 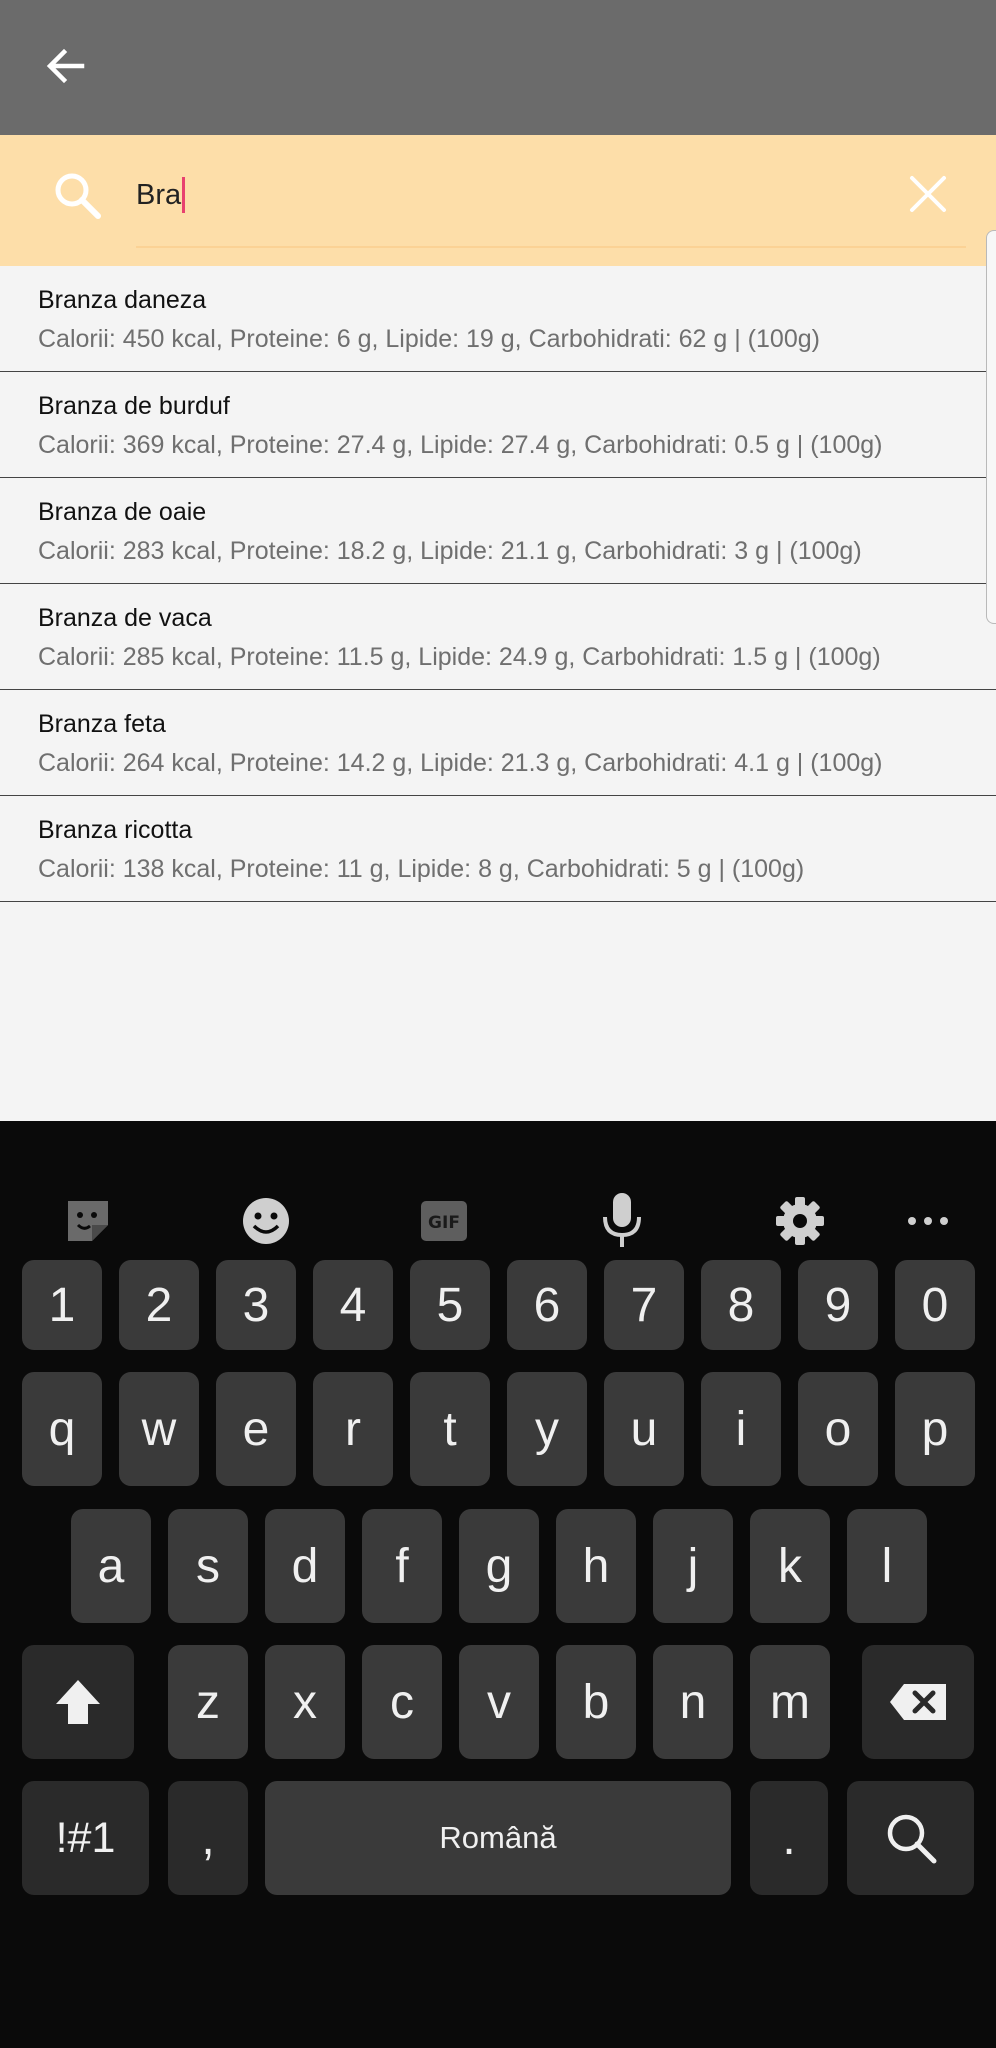 I want to click on app-toolbar, so click(x=498, y=67).